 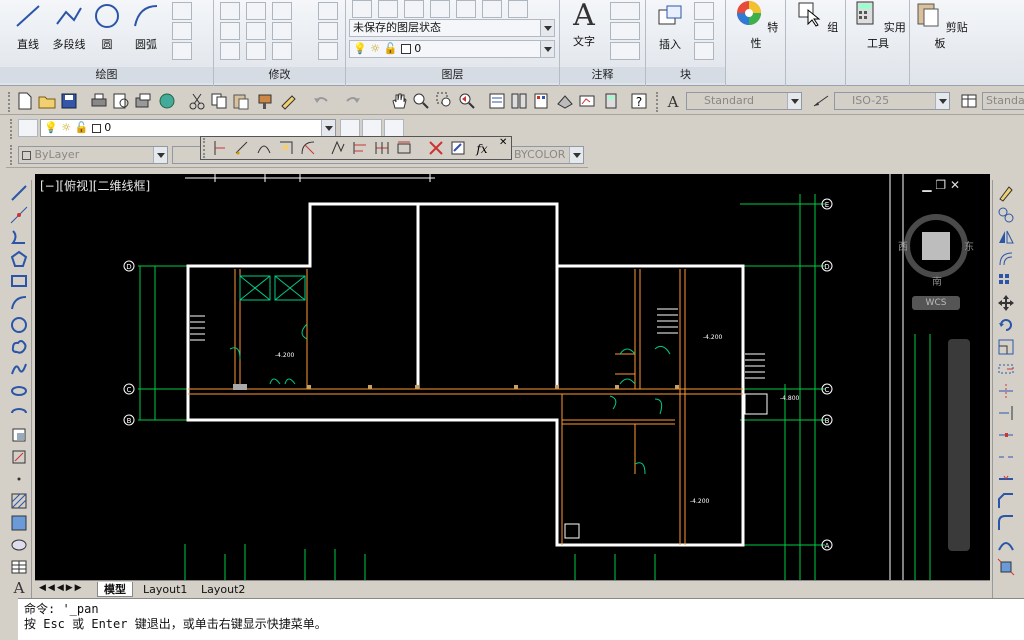 I want to click on layer-isolate-button, so click(x=466, y=9).